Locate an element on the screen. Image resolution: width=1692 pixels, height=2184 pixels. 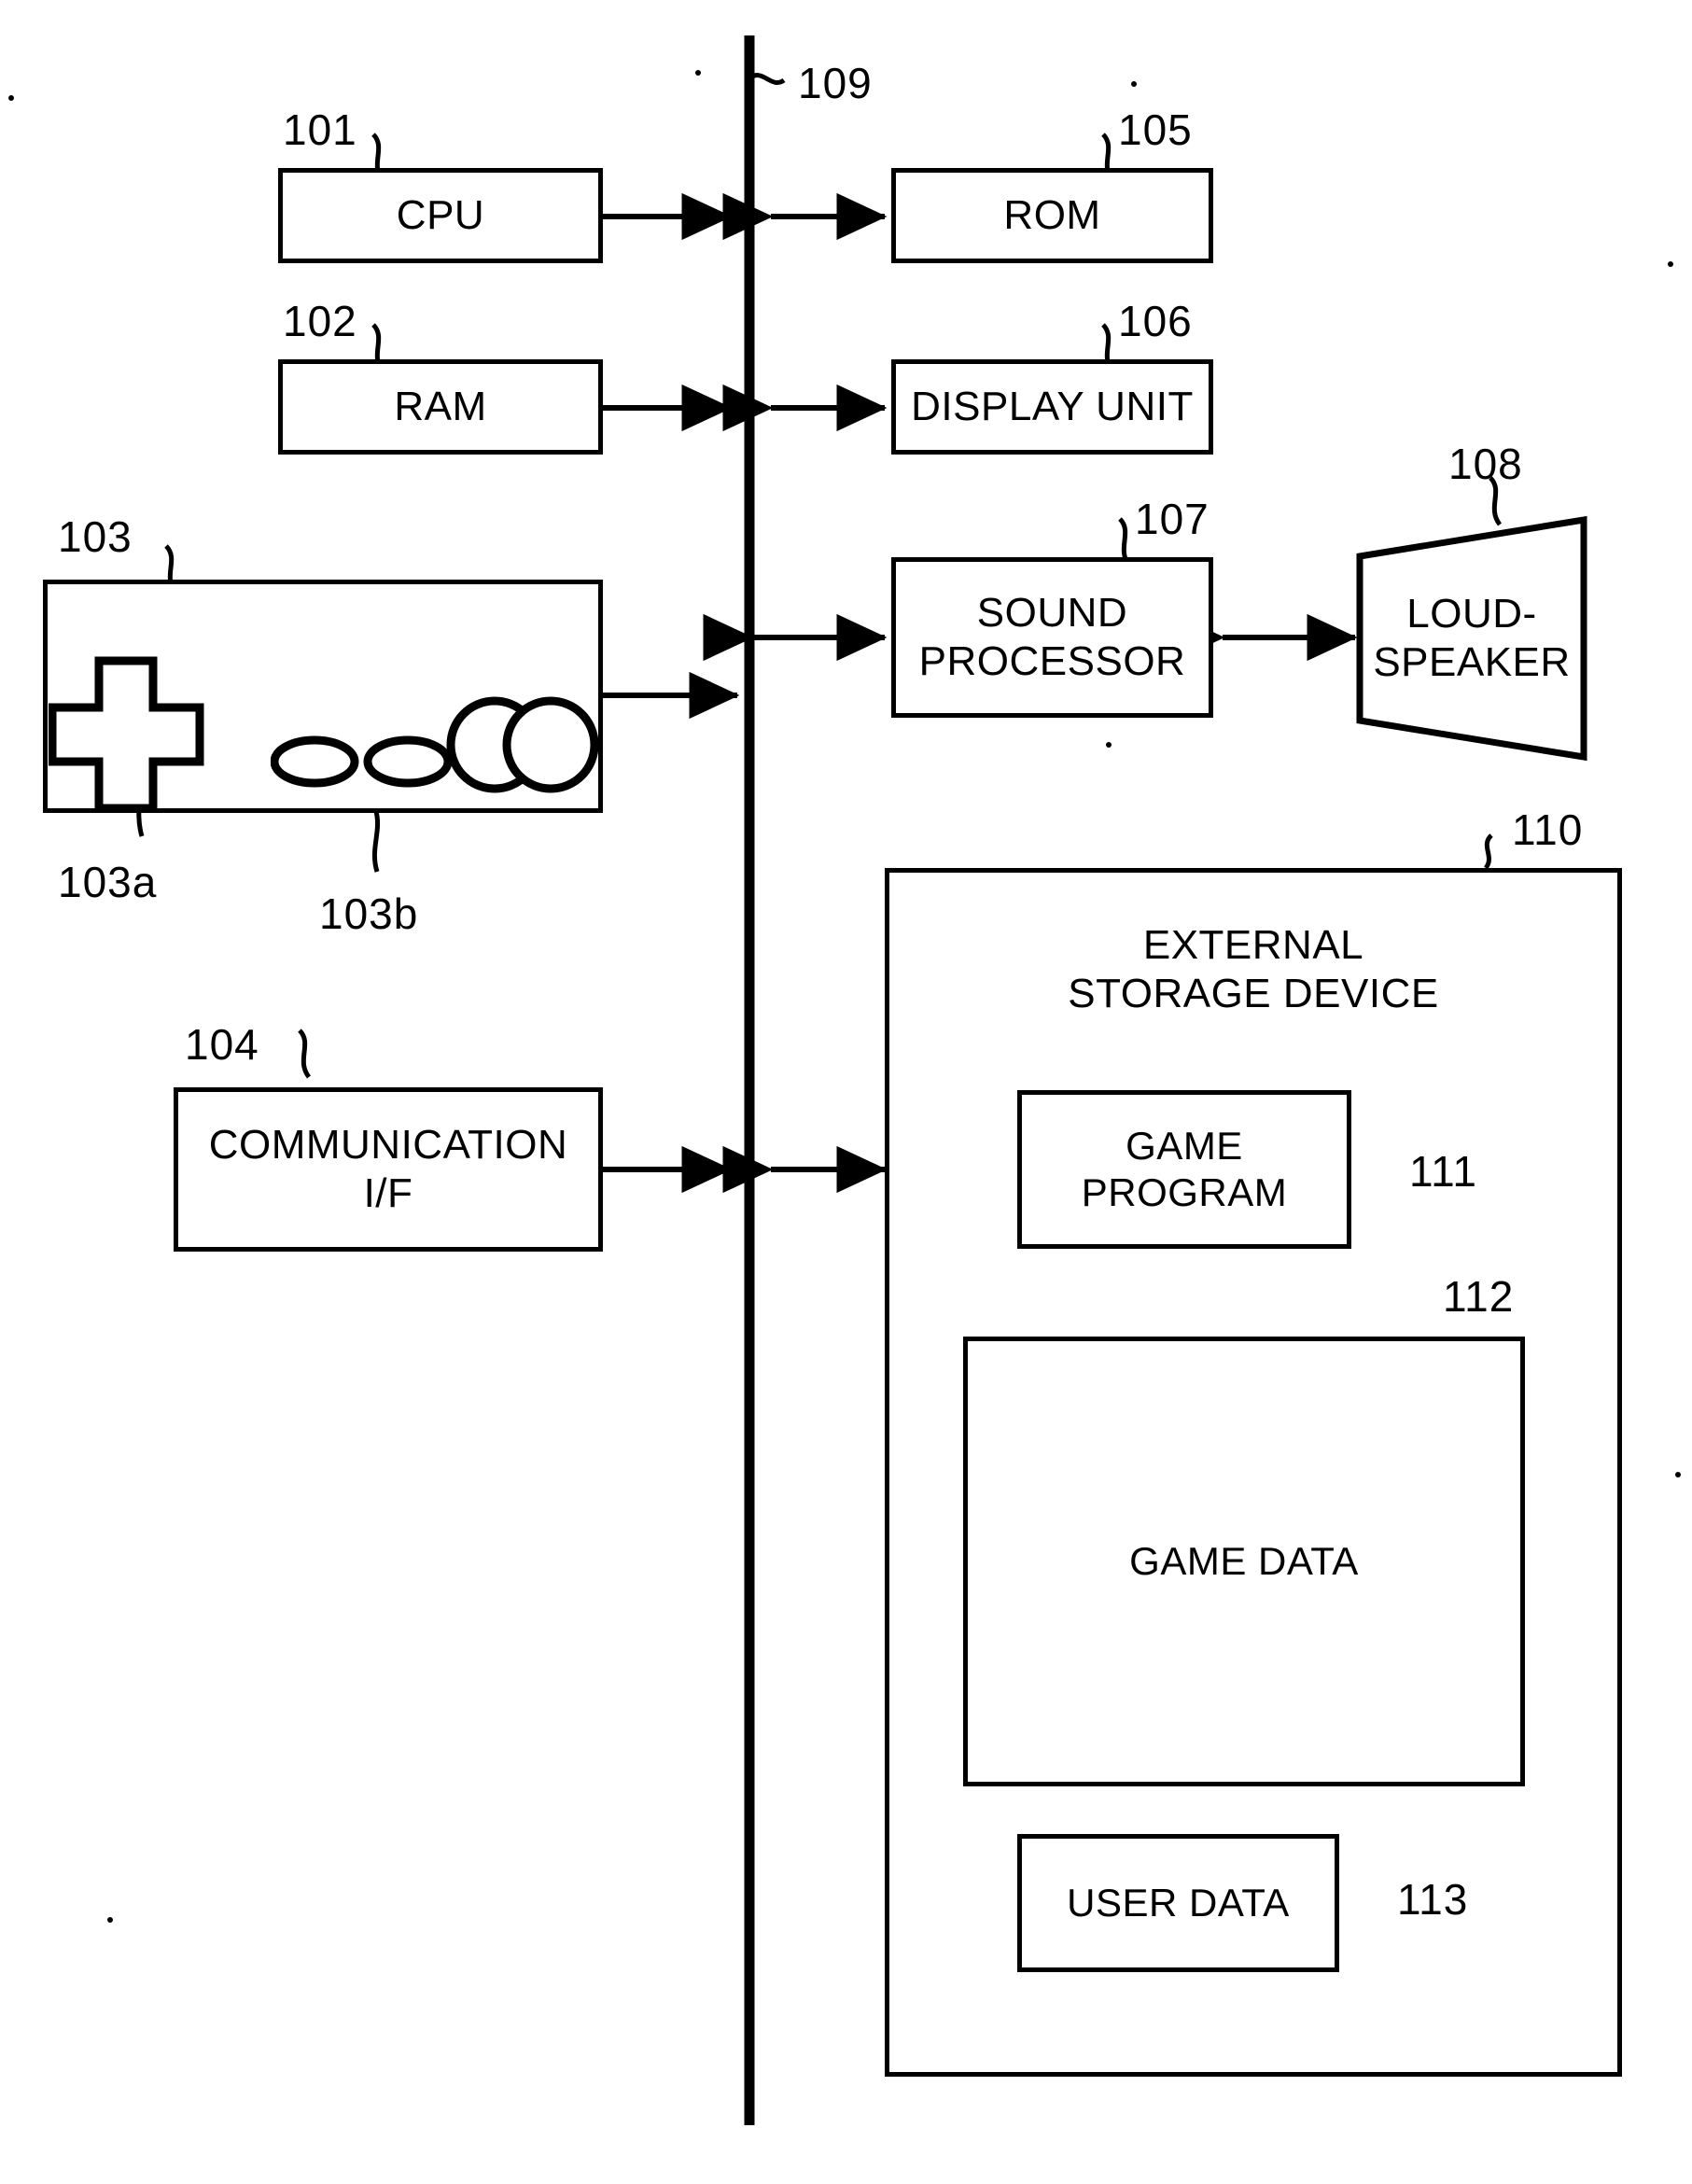
block-cpu: CPU is located at coordinates (440, 215).